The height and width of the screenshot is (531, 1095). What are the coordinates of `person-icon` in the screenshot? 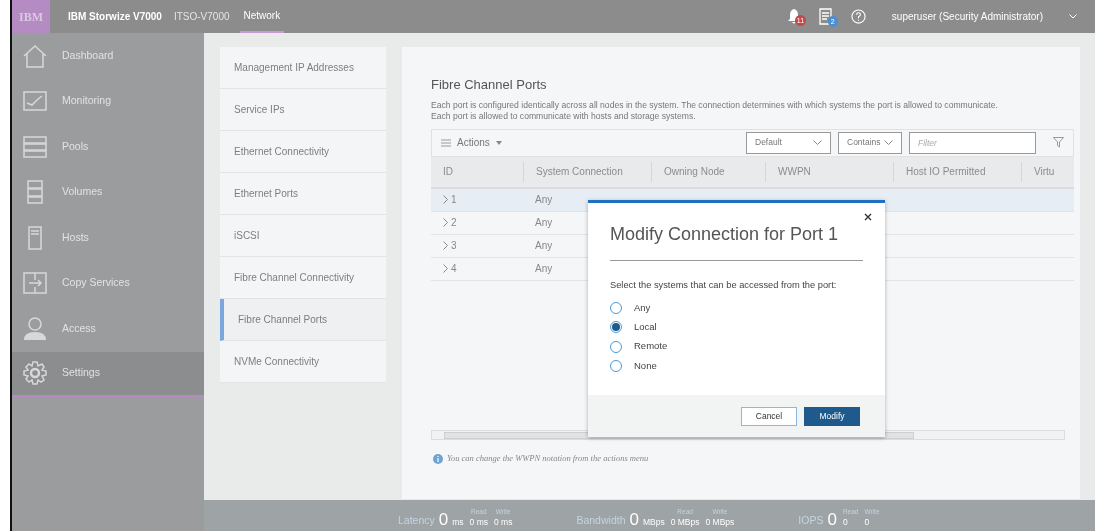 It's located at (35, 328).